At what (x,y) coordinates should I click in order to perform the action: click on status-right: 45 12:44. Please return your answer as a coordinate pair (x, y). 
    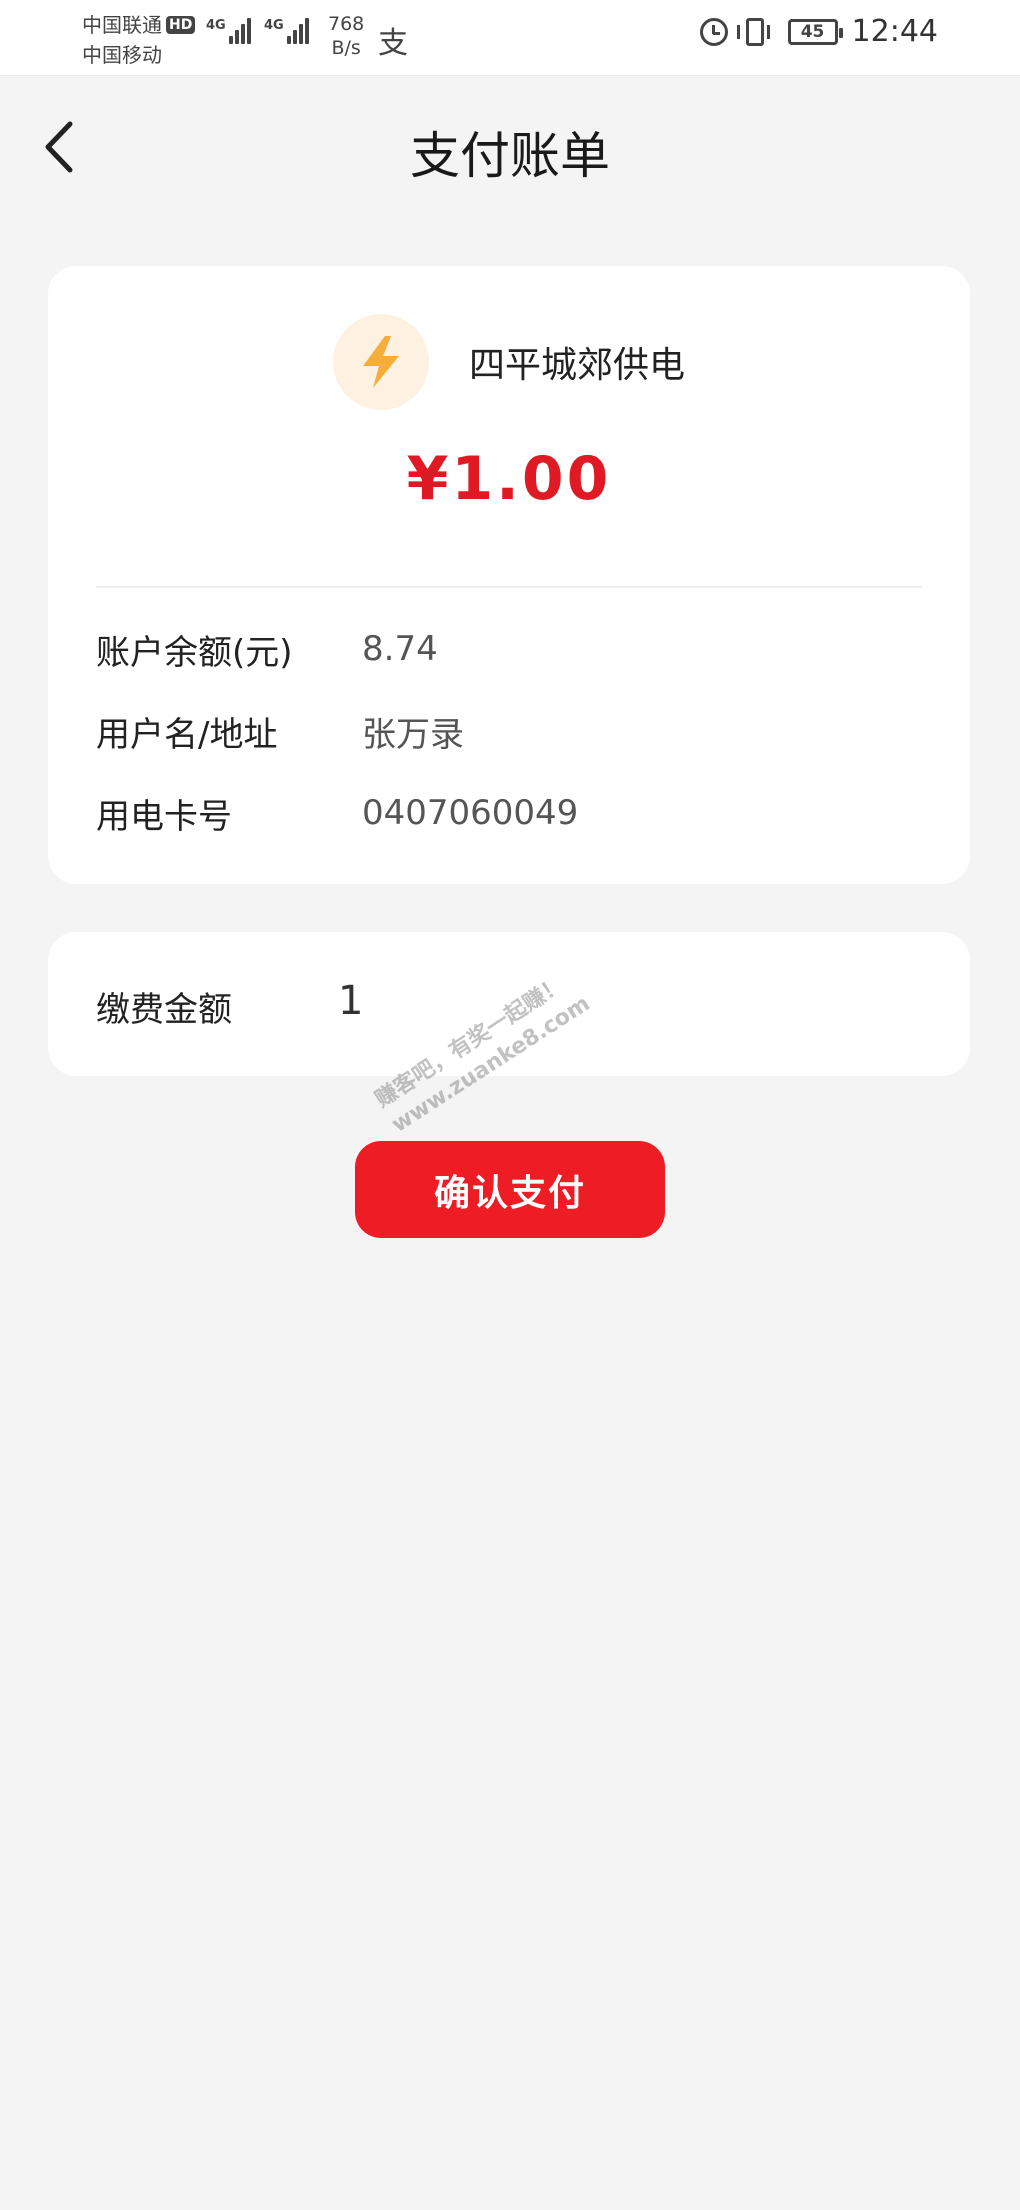
    Looking at the image, I should click on (818, 31).